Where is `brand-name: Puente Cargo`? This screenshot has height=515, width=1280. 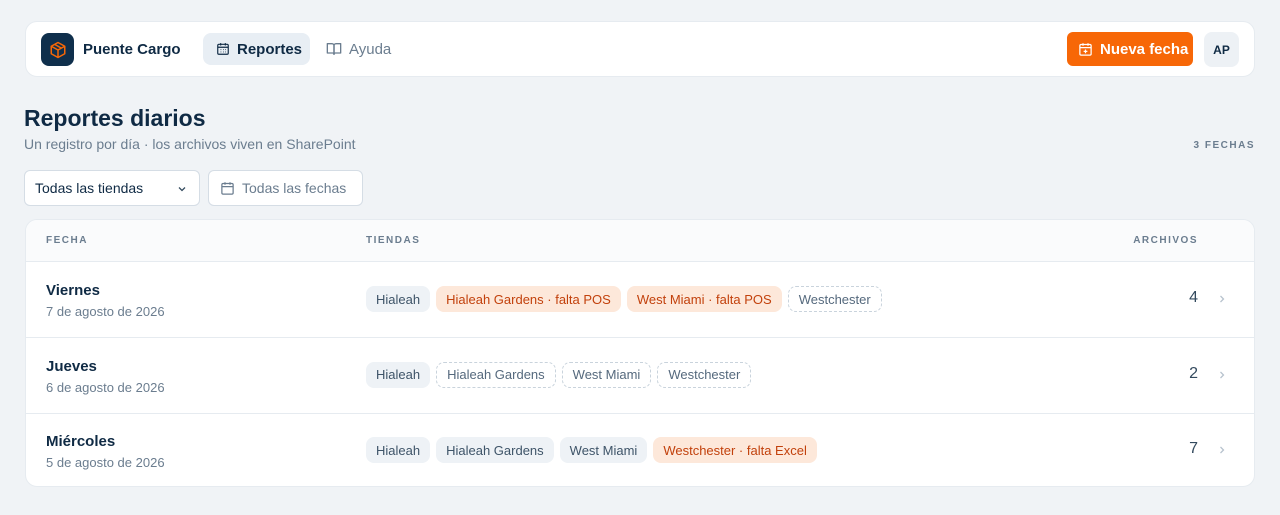 brand-name: Puente Cargo is located at coordinates (132, 49).